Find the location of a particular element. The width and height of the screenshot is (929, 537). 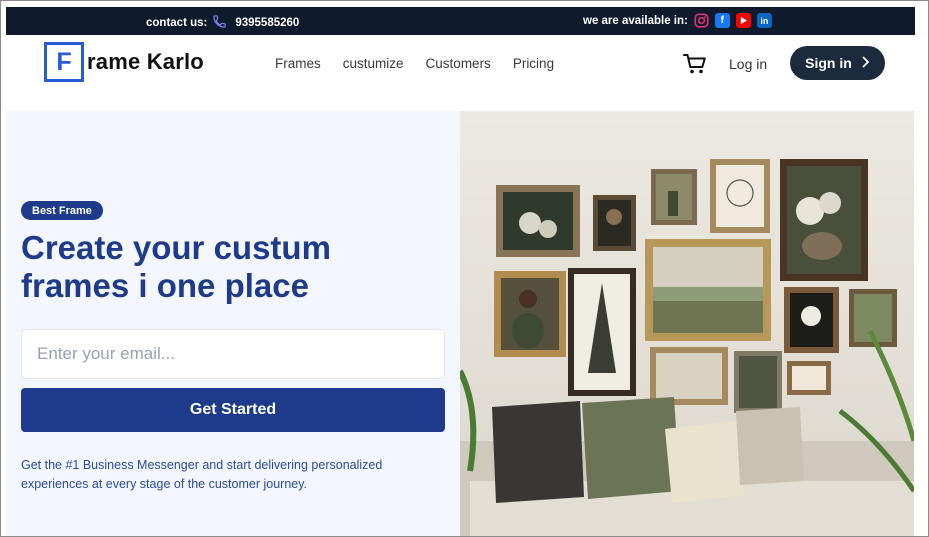

nav-link-pricing: Pricing is located at coordinates (533, 63).